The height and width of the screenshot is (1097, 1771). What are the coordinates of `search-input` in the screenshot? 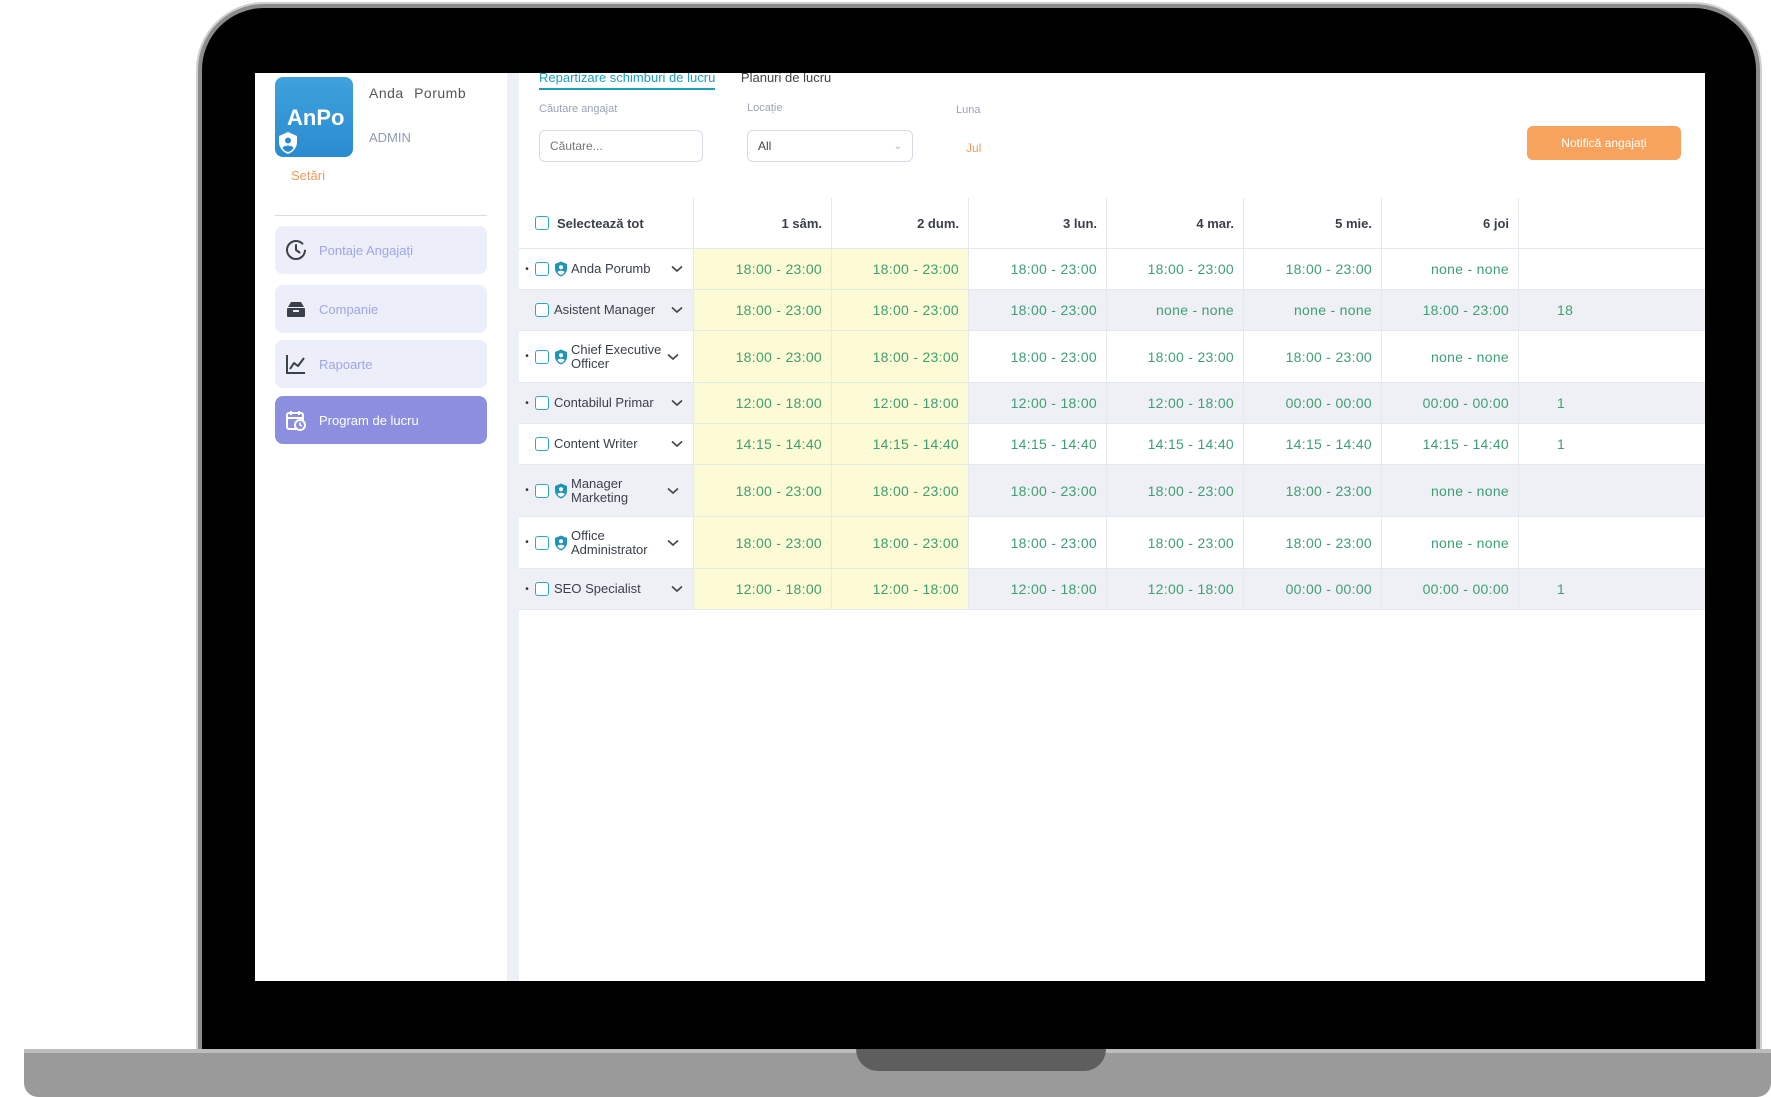 It's located at (621, 146).